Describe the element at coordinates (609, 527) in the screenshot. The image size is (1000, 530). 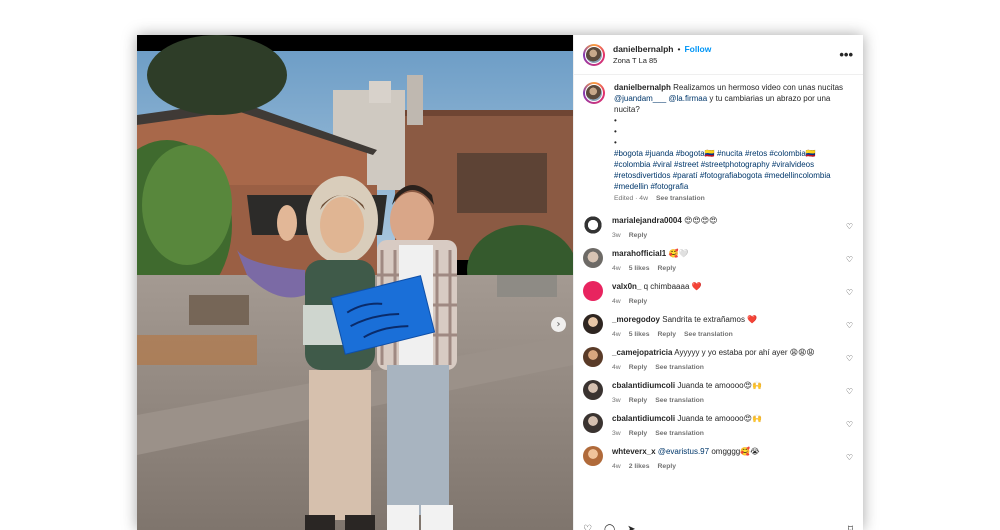
I see `comment-icon: ◯` at that location.